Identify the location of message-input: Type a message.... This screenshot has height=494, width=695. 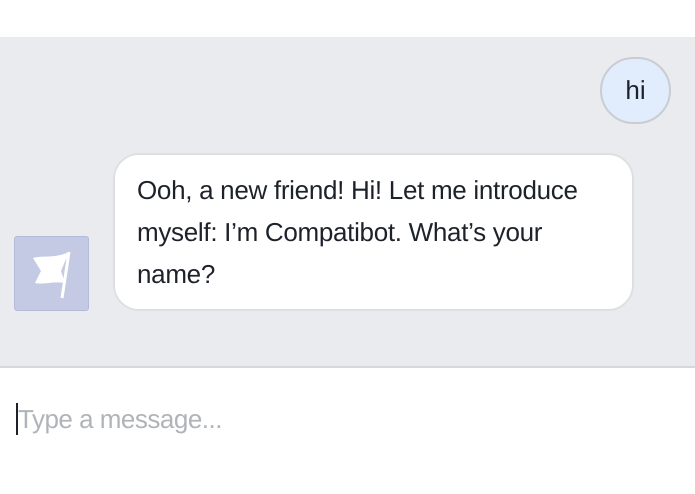
(356, 419).